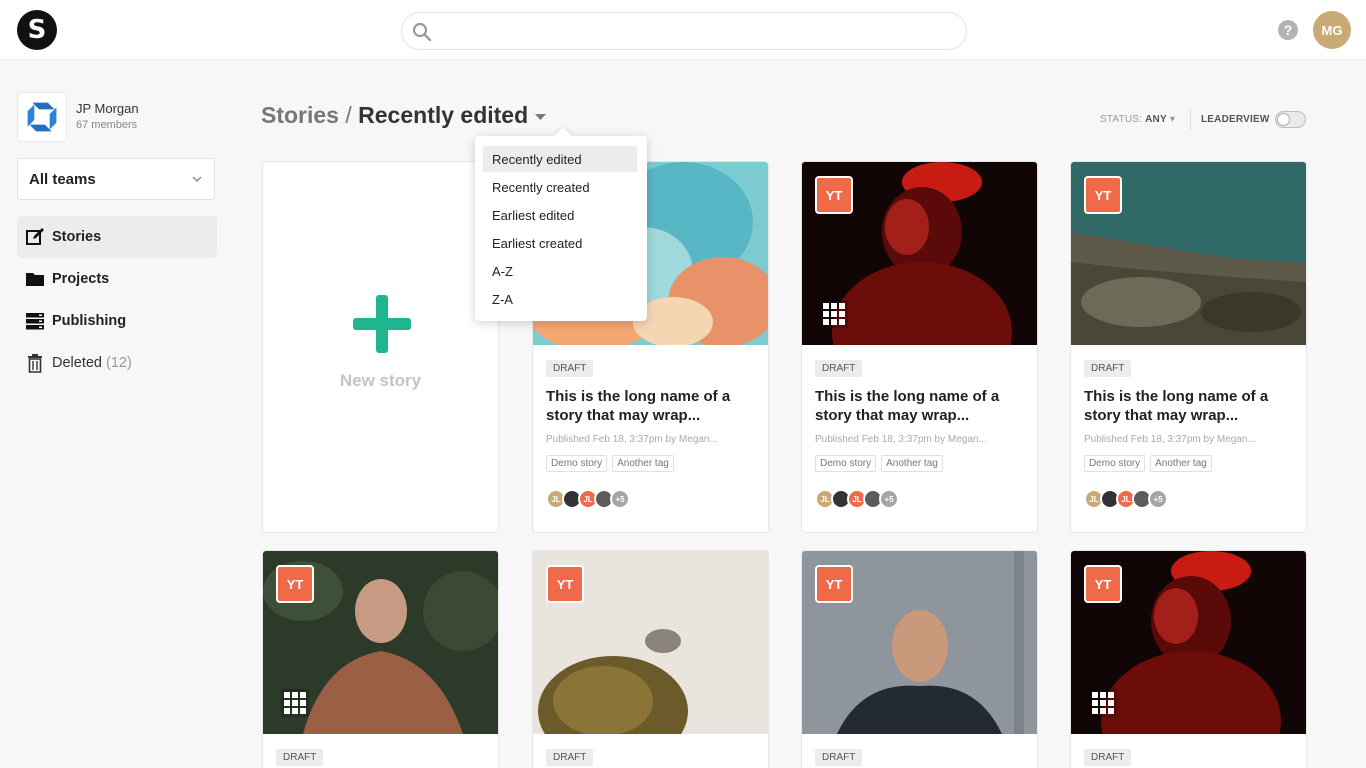 The height and width of the screenshot is (768, 1366). I want to click on dropdown-arrow, so click(563, 136).